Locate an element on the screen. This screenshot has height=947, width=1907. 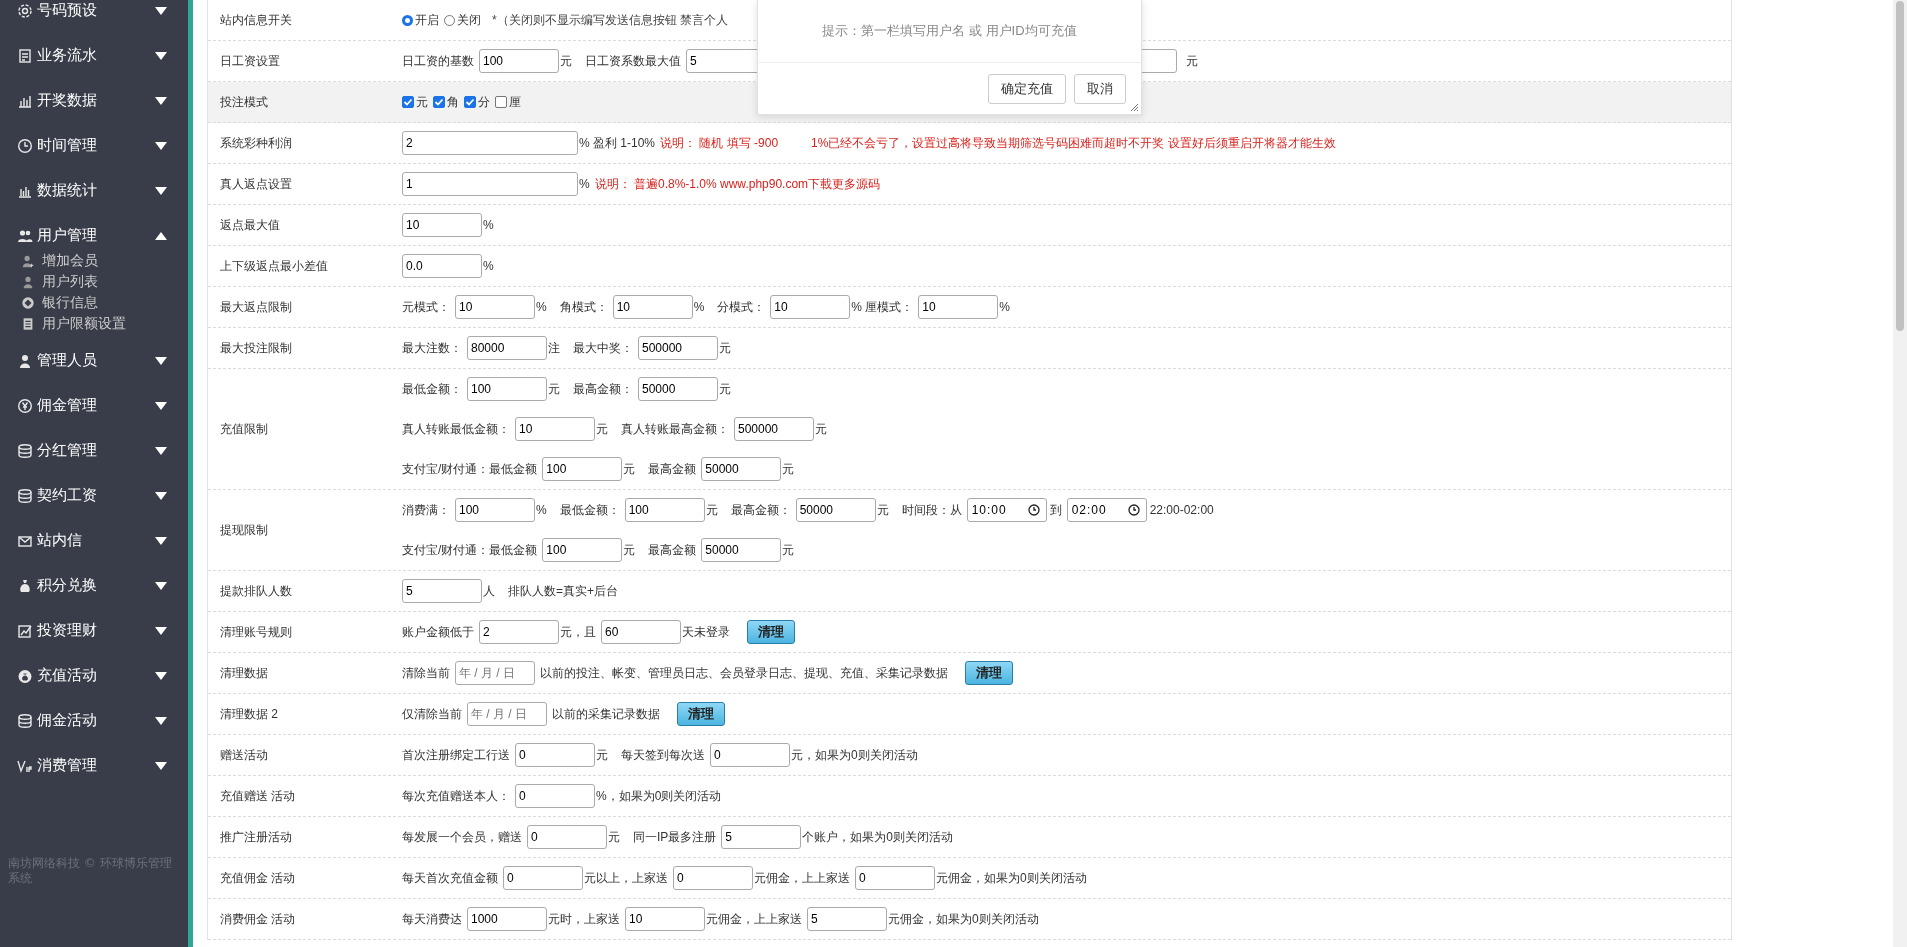
sidebar-item: 站内信 is located at coordinates (96, 540).